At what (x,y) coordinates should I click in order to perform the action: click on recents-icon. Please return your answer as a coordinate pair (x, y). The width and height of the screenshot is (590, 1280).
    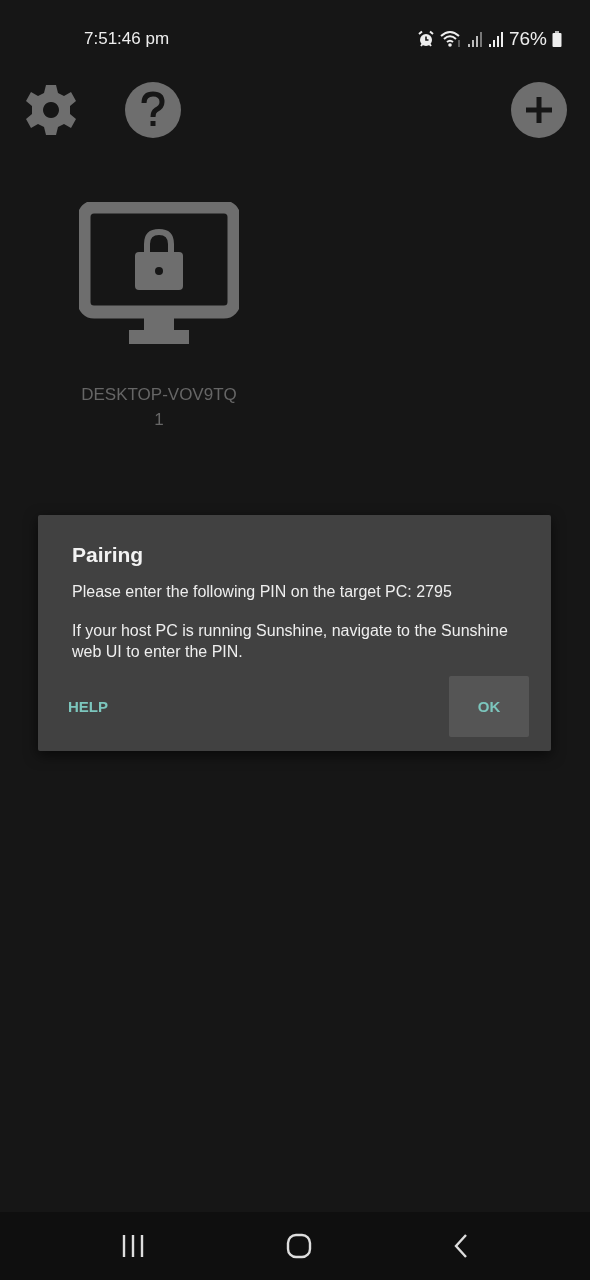
    Looking at the image, I should click on (132, 1246).